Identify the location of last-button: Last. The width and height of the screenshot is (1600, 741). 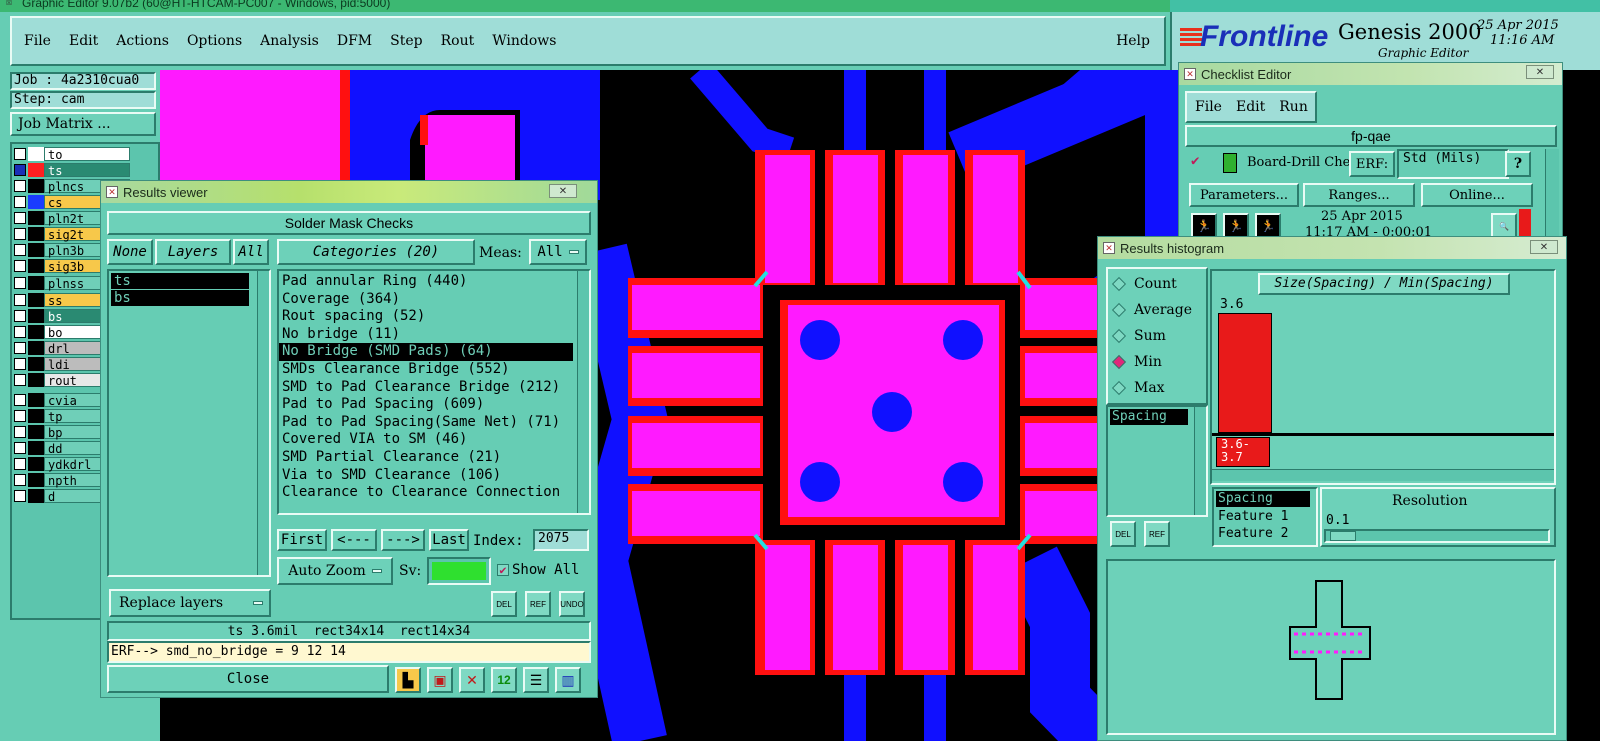
(449, 540).